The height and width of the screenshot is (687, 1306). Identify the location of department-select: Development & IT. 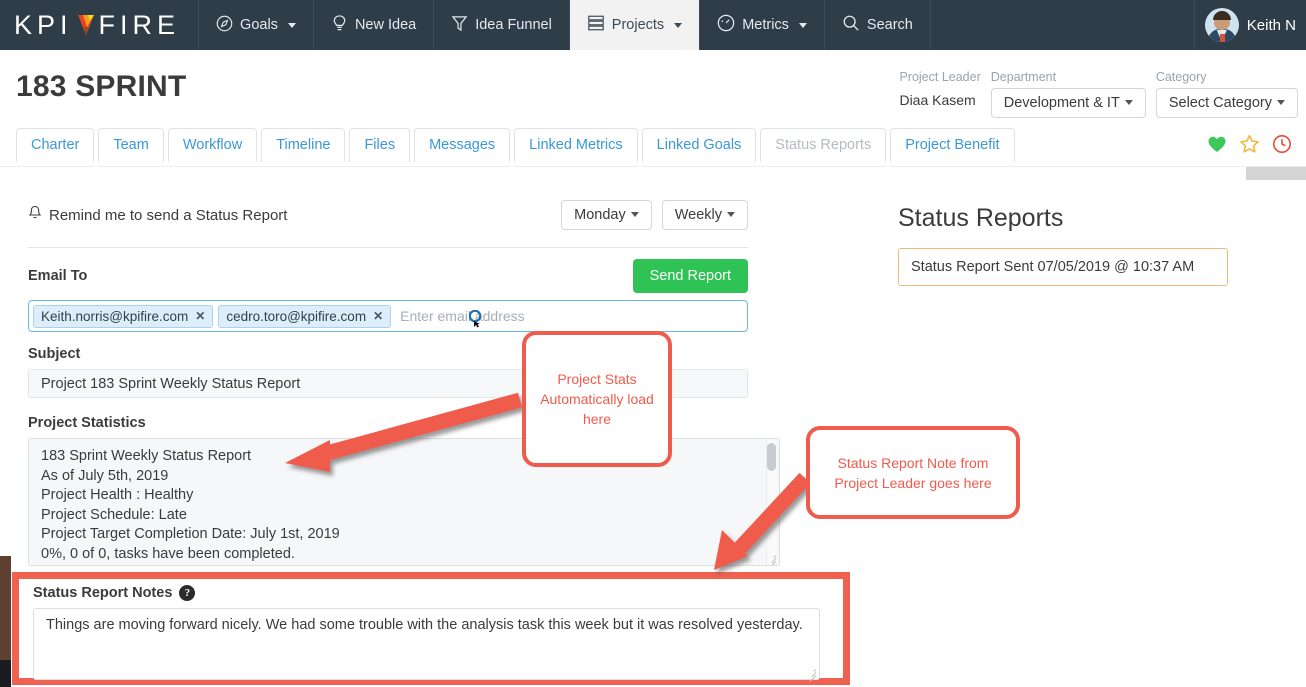
(1068, 103).